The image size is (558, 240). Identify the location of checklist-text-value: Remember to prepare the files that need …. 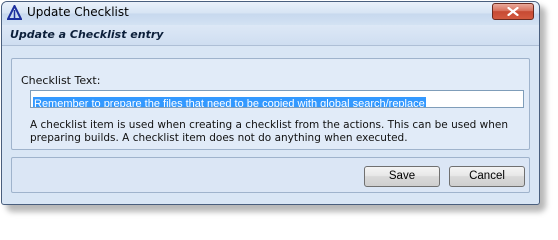
(229, 102).